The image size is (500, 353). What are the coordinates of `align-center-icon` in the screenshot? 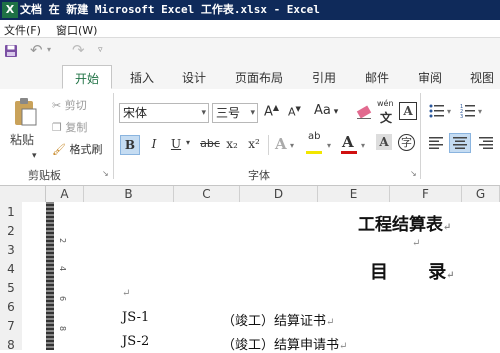 It's located at (460, 143).